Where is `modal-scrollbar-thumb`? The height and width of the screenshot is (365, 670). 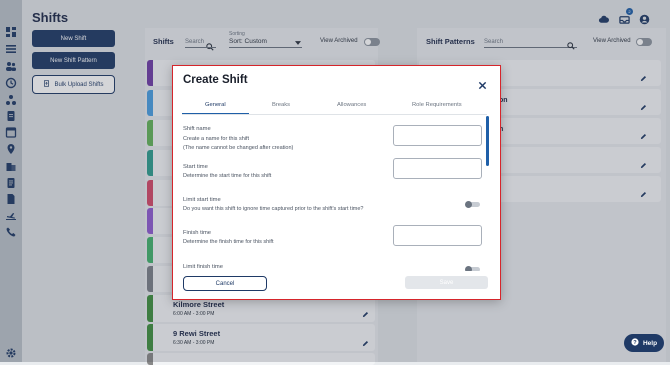
modal-scrollbar-thumb is located at coordinates (487, 141).